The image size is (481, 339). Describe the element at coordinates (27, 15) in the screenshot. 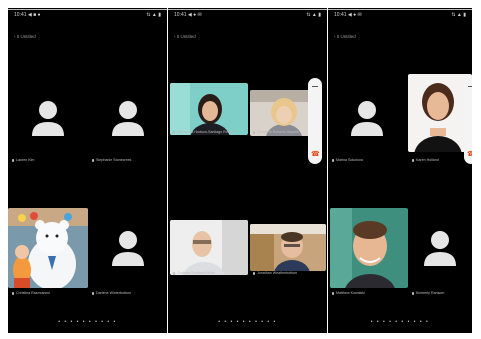

I see `status-time: 10:41 ◀ ■ ●` at that location.